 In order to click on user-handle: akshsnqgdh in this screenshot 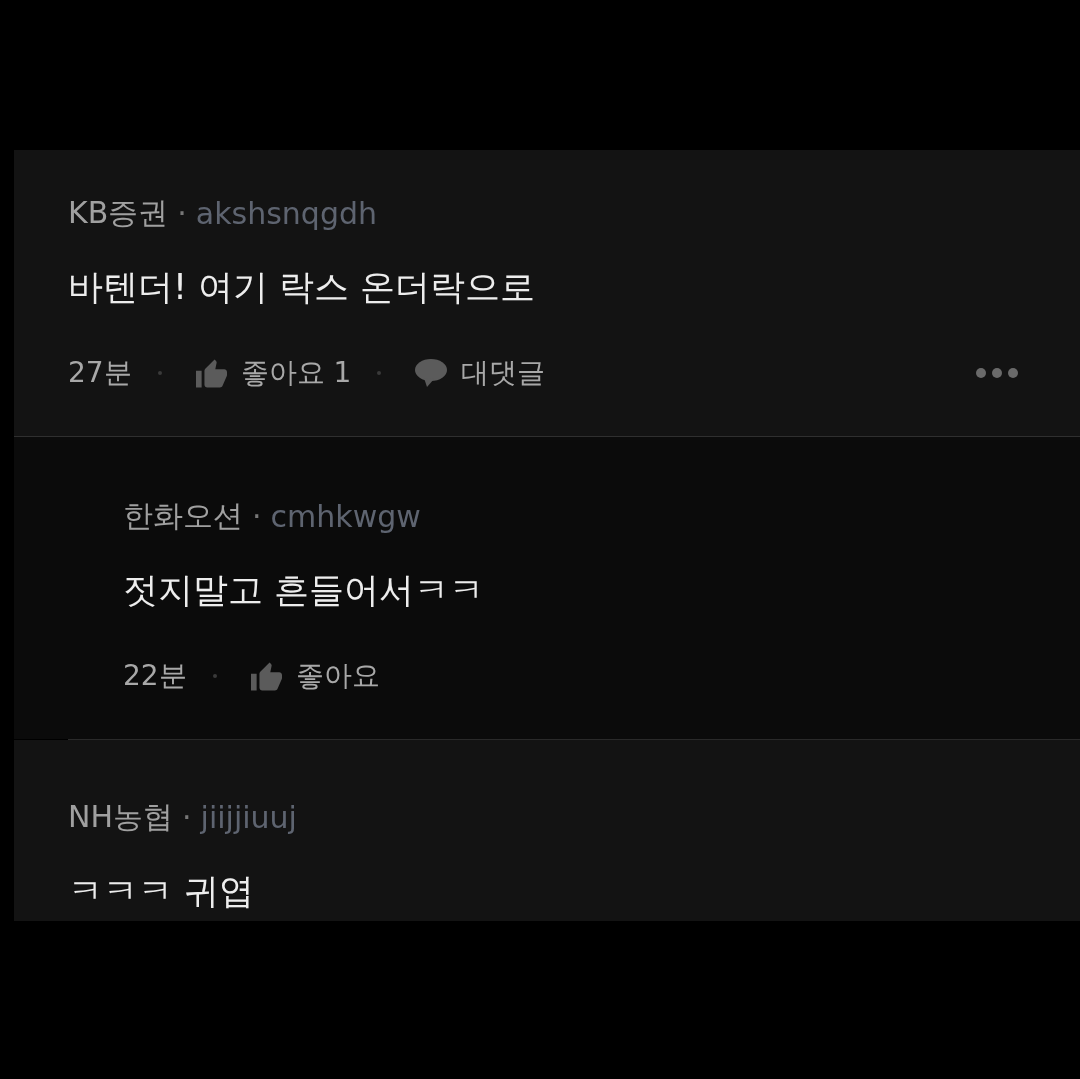, I will do `click(286, 213)`.